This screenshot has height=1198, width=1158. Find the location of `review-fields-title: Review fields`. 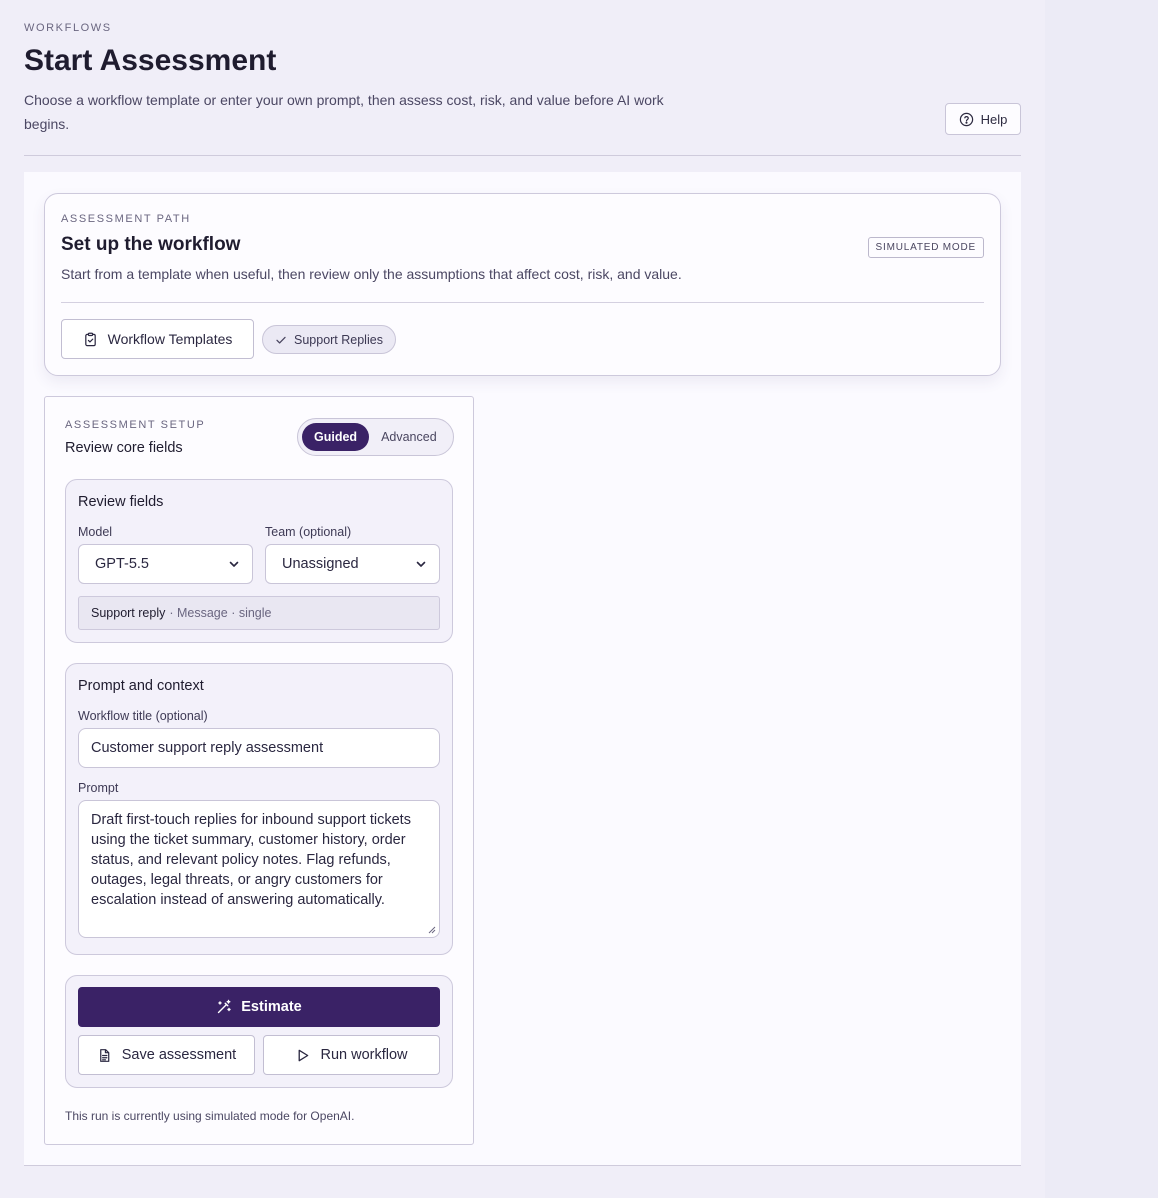

review-fields-title: Review fields is located at coordinates (121, 502).